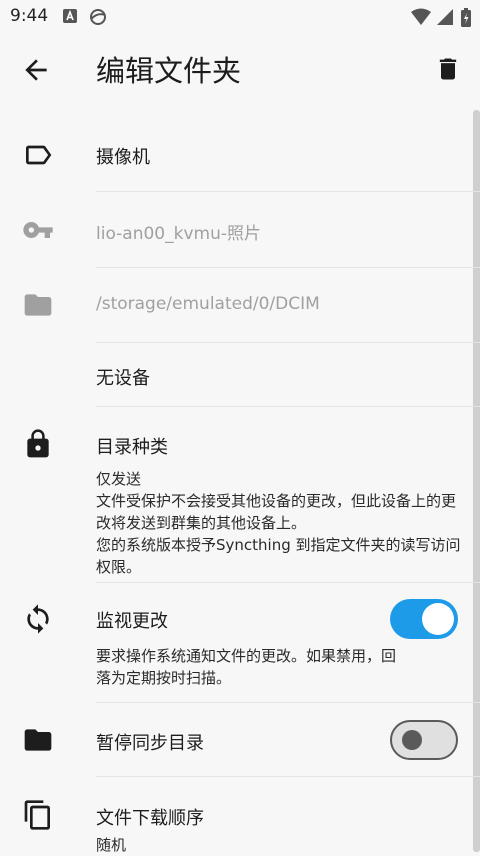 Image resolution: width=480 pixels, height=856 pixels. Describe the element at coordinates (466, 17) in the screenshot. I see `battery-charging-icon` at that location.